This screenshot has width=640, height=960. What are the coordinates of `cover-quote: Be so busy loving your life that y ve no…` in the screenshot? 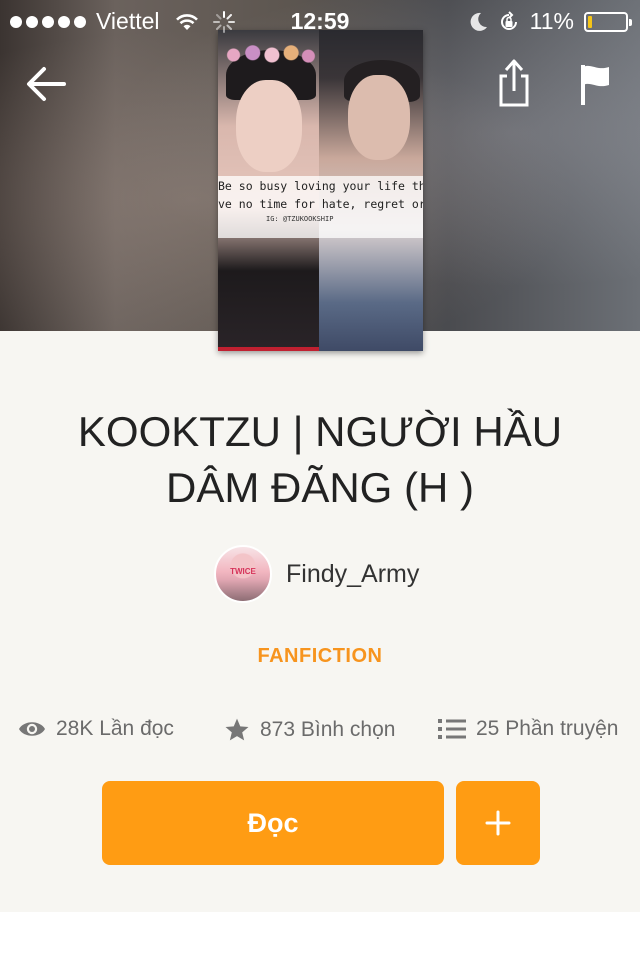 It's located at (320, 207).